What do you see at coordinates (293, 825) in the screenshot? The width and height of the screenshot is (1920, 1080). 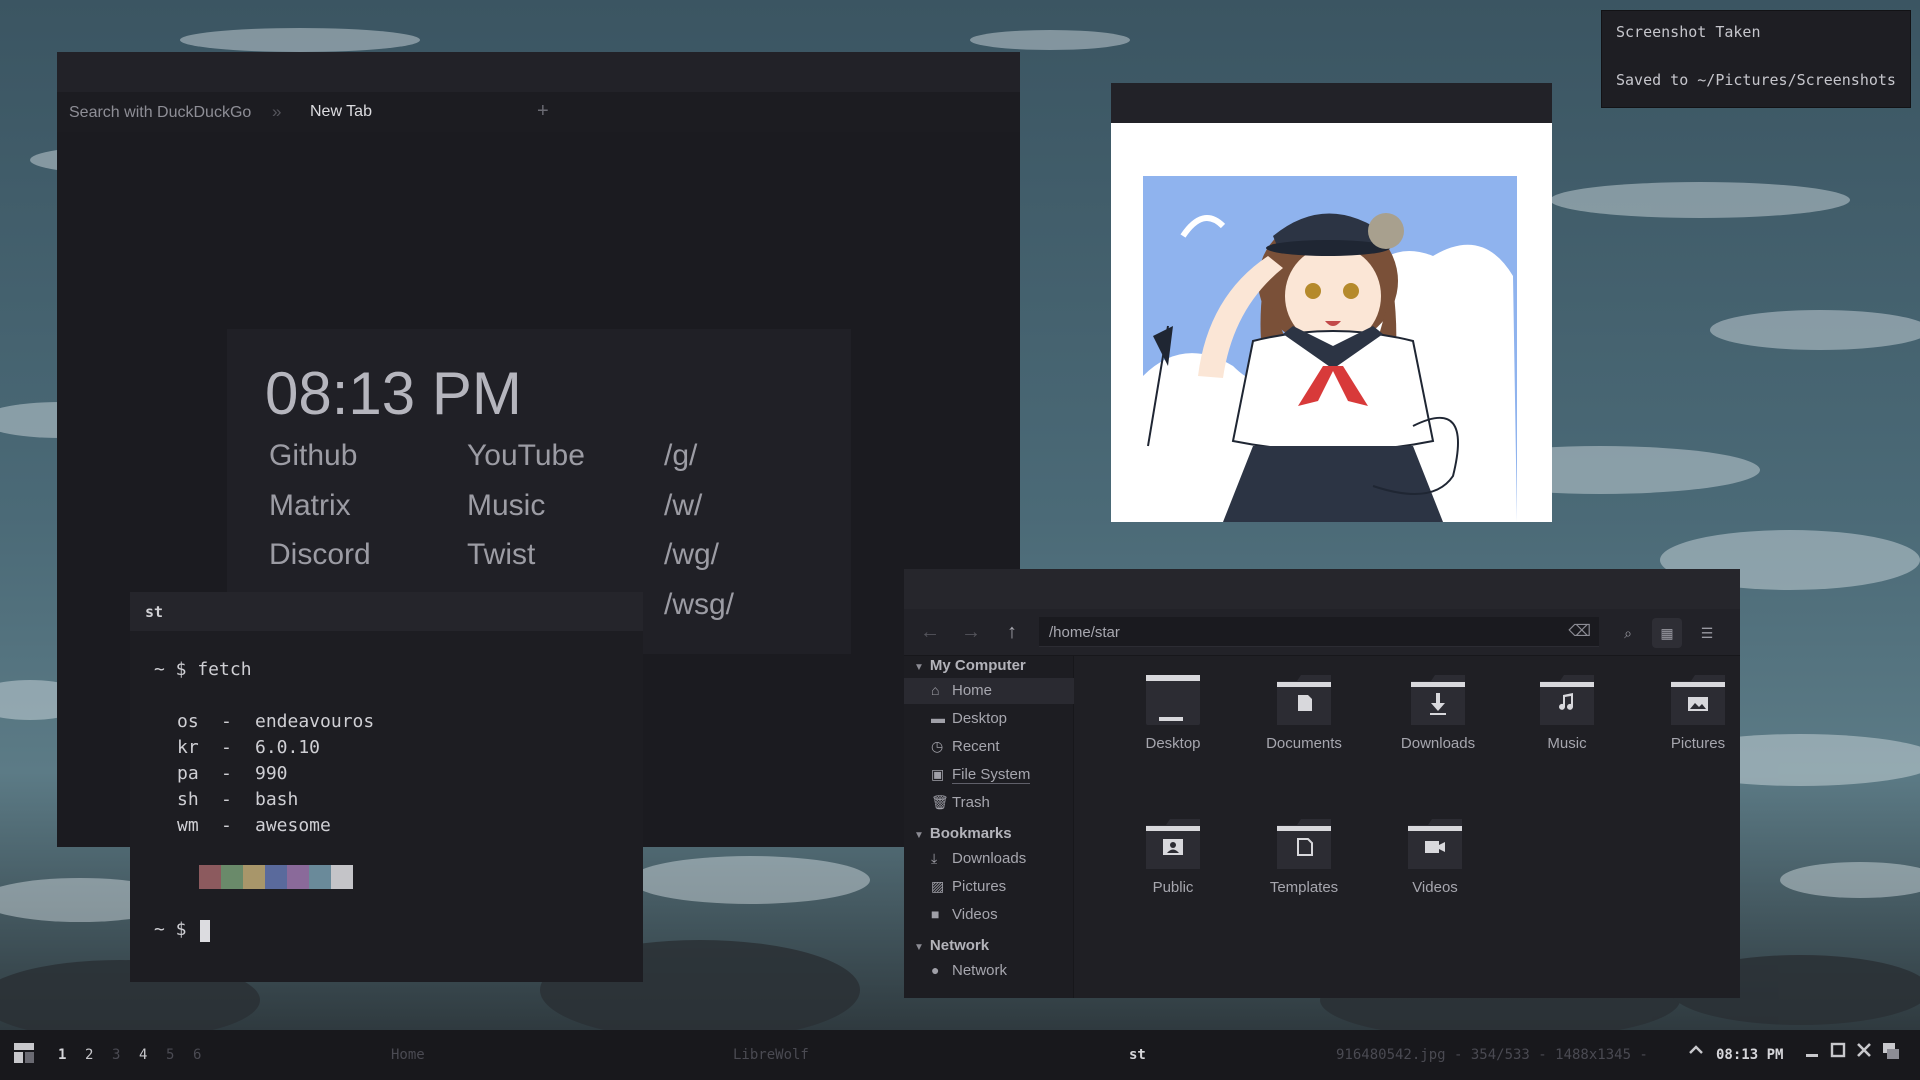 I see `fetch-value-wm: awesome` at bounding box center [293, 825].